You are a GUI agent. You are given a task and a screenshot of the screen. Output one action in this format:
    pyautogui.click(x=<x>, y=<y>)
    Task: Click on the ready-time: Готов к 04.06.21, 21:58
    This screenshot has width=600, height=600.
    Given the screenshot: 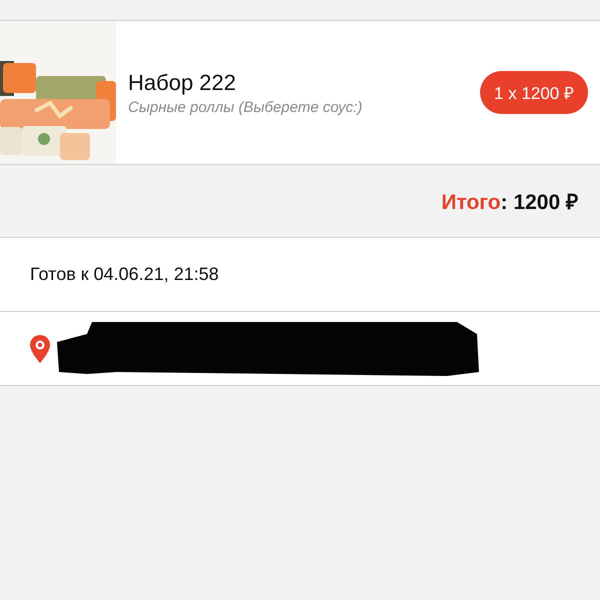 What is the action you would take?
    pyautogui.click(x=124, y=274)
    